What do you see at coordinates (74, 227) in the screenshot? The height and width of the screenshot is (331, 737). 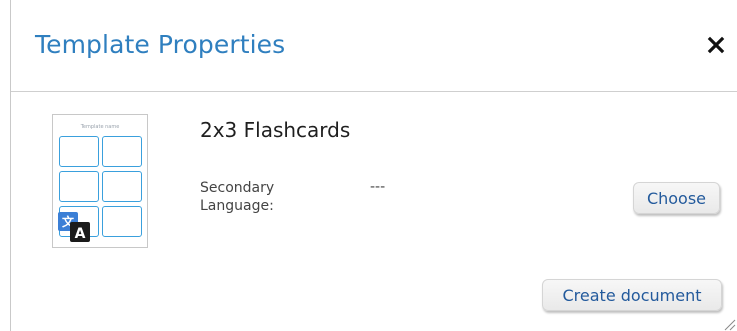 I see `translate-icon: 文 A` at bounding box center [74, 227].